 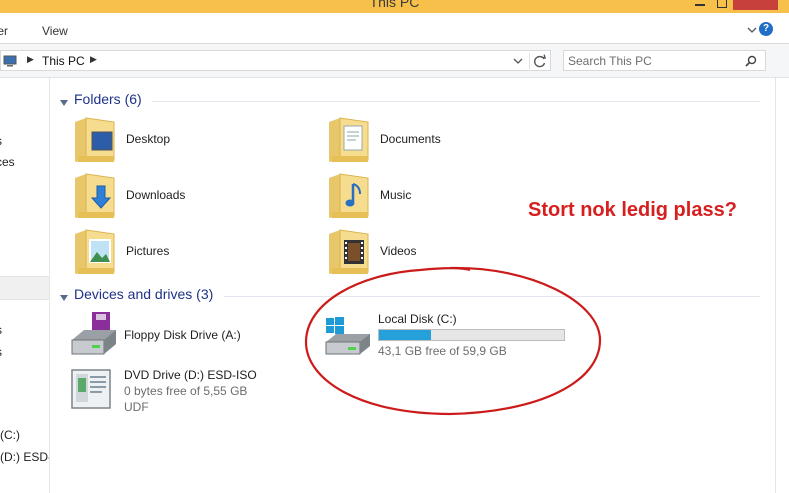 What do you see at coordinates (410, 100) in the screenshot?
I see `folders-group-header: Folders (6)` at bounding box center [410, 100].